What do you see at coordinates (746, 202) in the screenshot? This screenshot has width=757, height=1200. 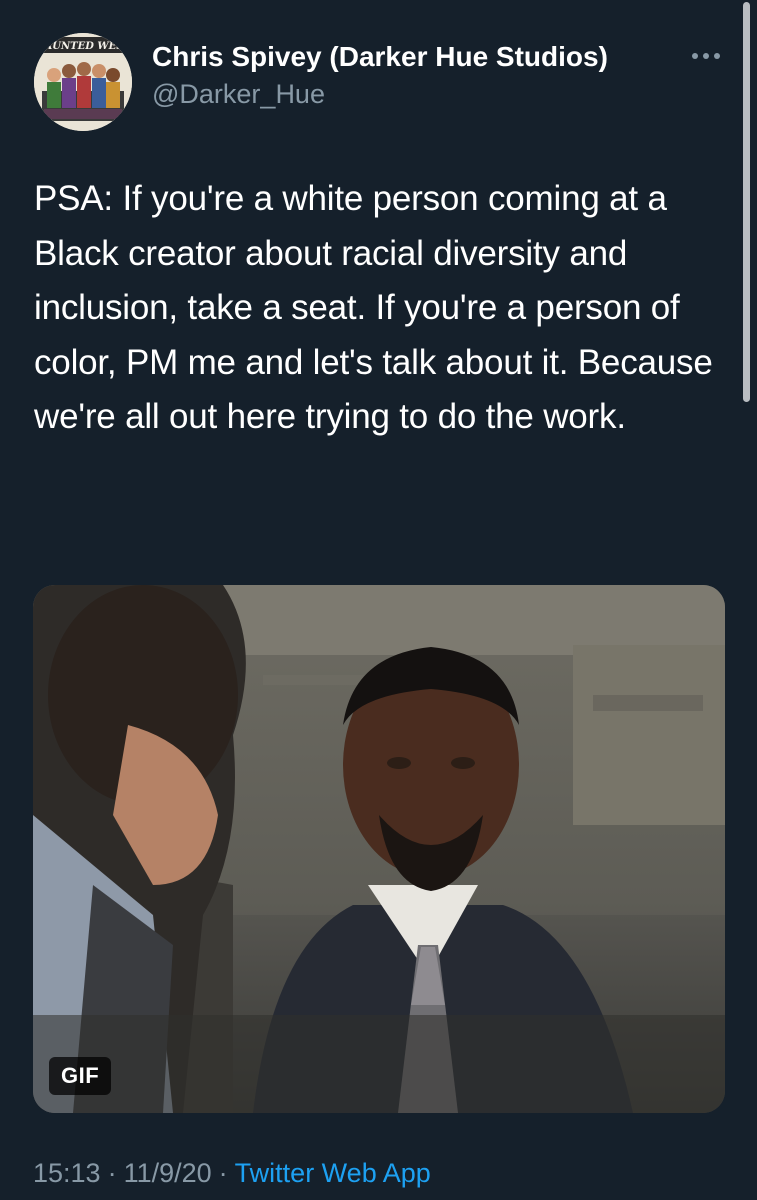 I see `scrollbar` at bounding box center [746, 202].